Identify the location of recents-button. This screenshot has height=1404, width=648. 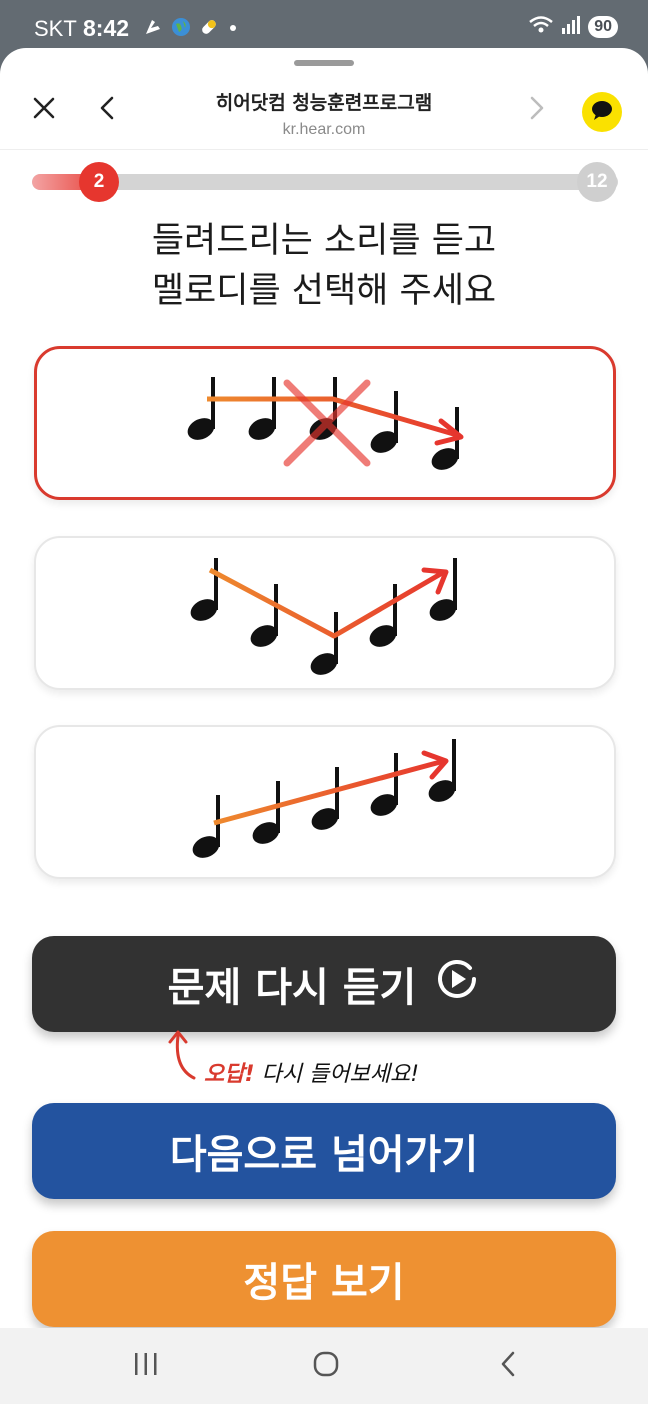
(146, 1366).